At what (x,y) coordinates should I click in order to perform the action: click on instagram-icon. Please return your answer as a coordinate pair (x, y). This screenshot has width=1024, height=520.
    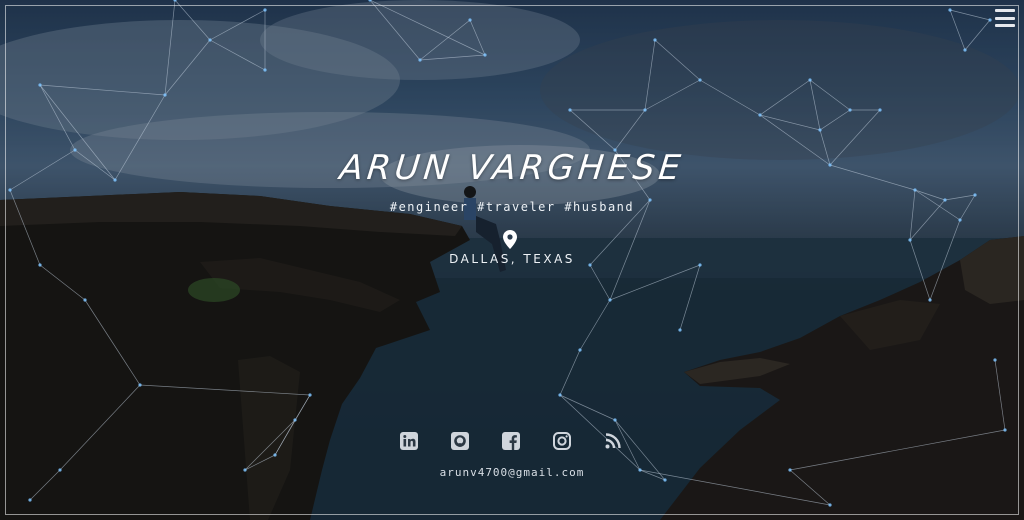
    Looking at the image, I should click on (562, 441).